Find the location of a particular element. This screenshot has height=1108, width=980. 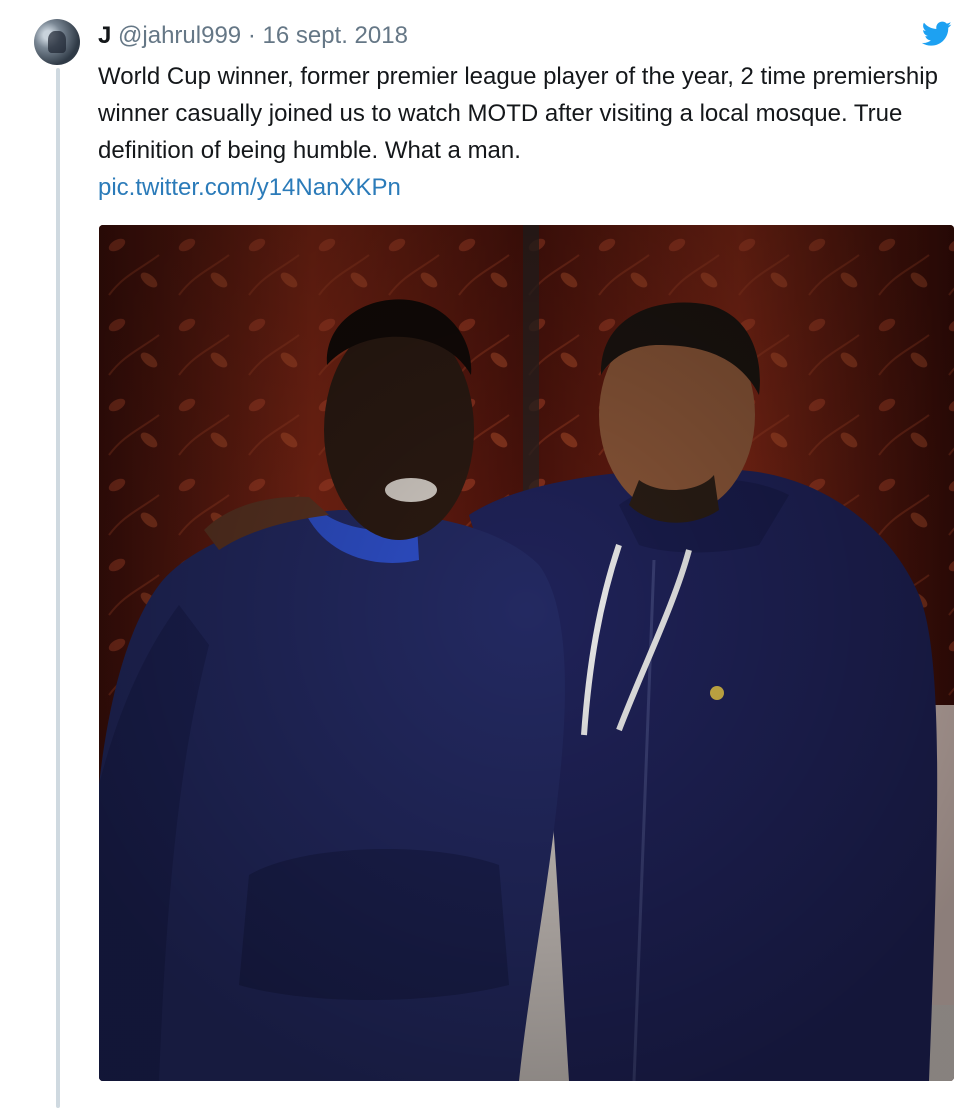

author-name: J is located at coordinates (104, 35).